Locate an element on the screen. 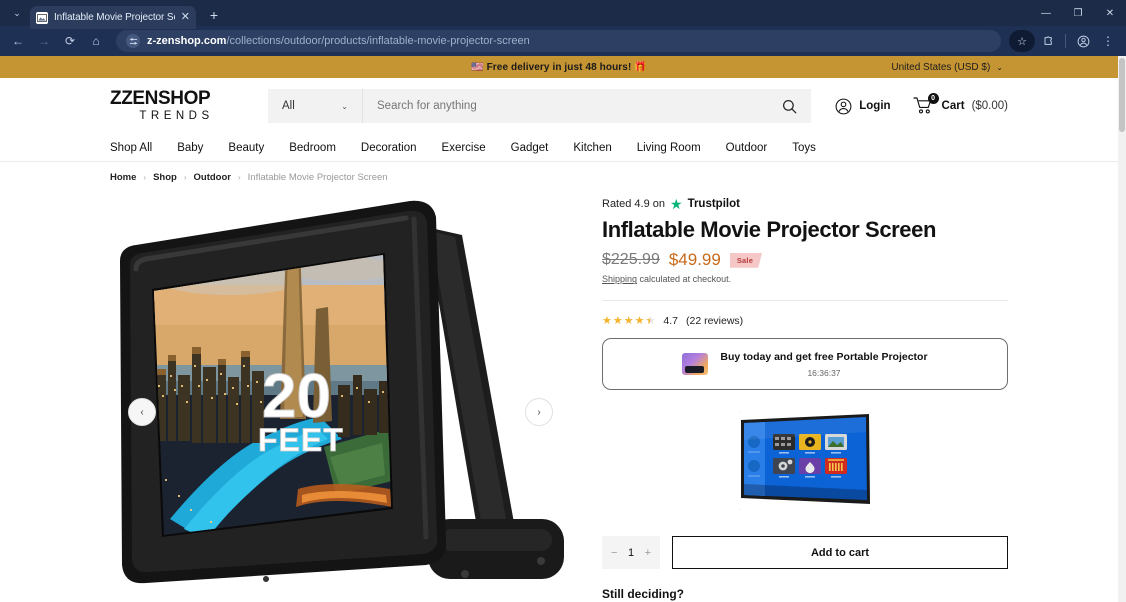 Image resolution: width=1126 pixels, height=602 pixels. quantity-value: 1 is located at coordinates (631, 553).